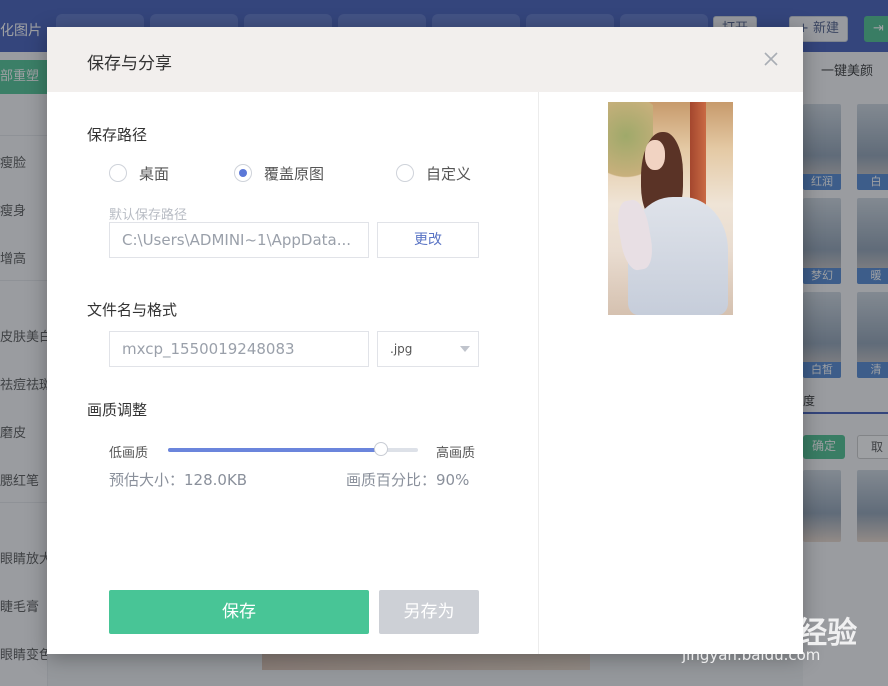 The height and width of the screenshot is (686, 888). Describe the element at coordinates (178, 480) in the screenshot. I see `estimated-size: 预估大小：128.0KB` at that location.